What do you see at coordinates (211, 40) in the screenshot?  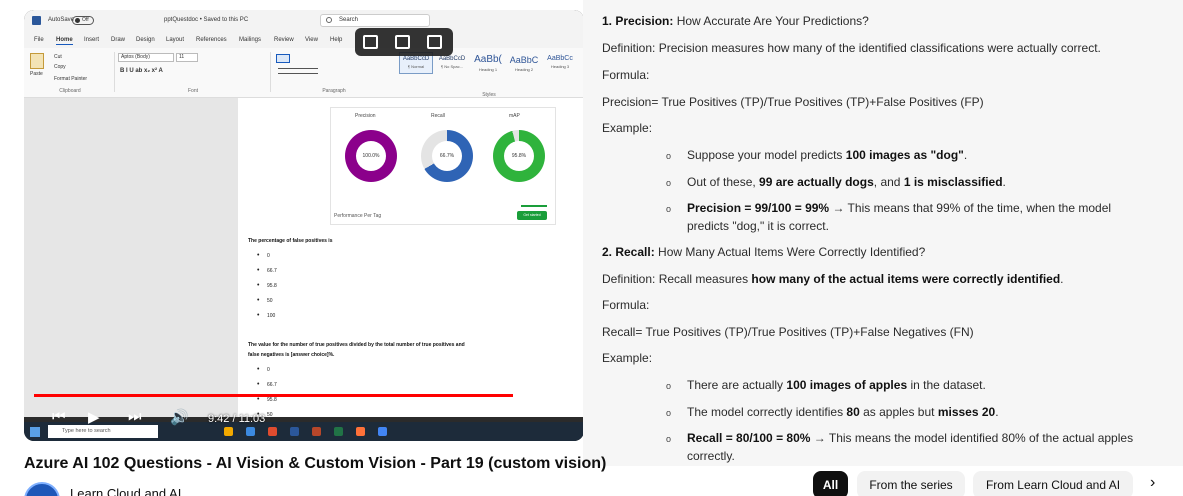 I see `tab-references: References` at bounding box center [211, 40].